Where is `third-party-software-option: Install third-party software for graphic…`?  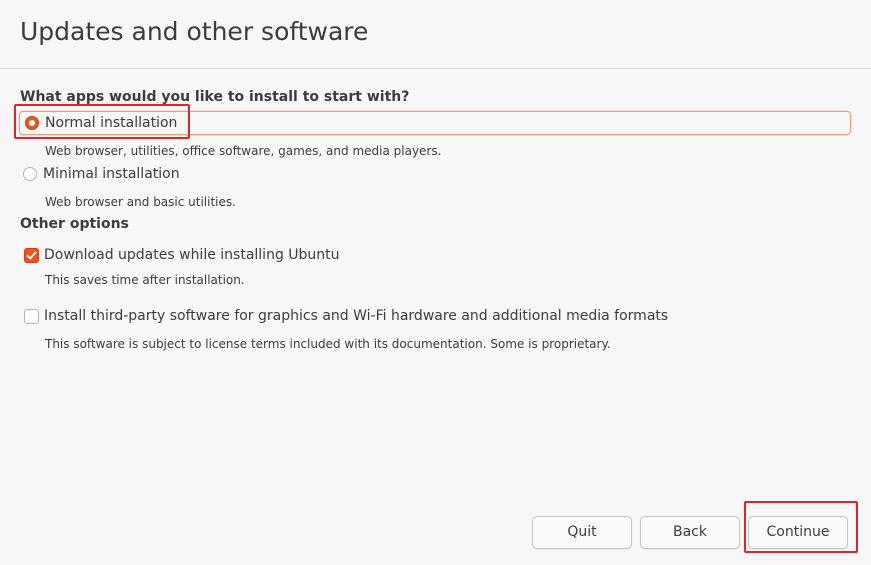 third-party-software-option: Install third-party software for graphic… is located at coordinates (343, 316).